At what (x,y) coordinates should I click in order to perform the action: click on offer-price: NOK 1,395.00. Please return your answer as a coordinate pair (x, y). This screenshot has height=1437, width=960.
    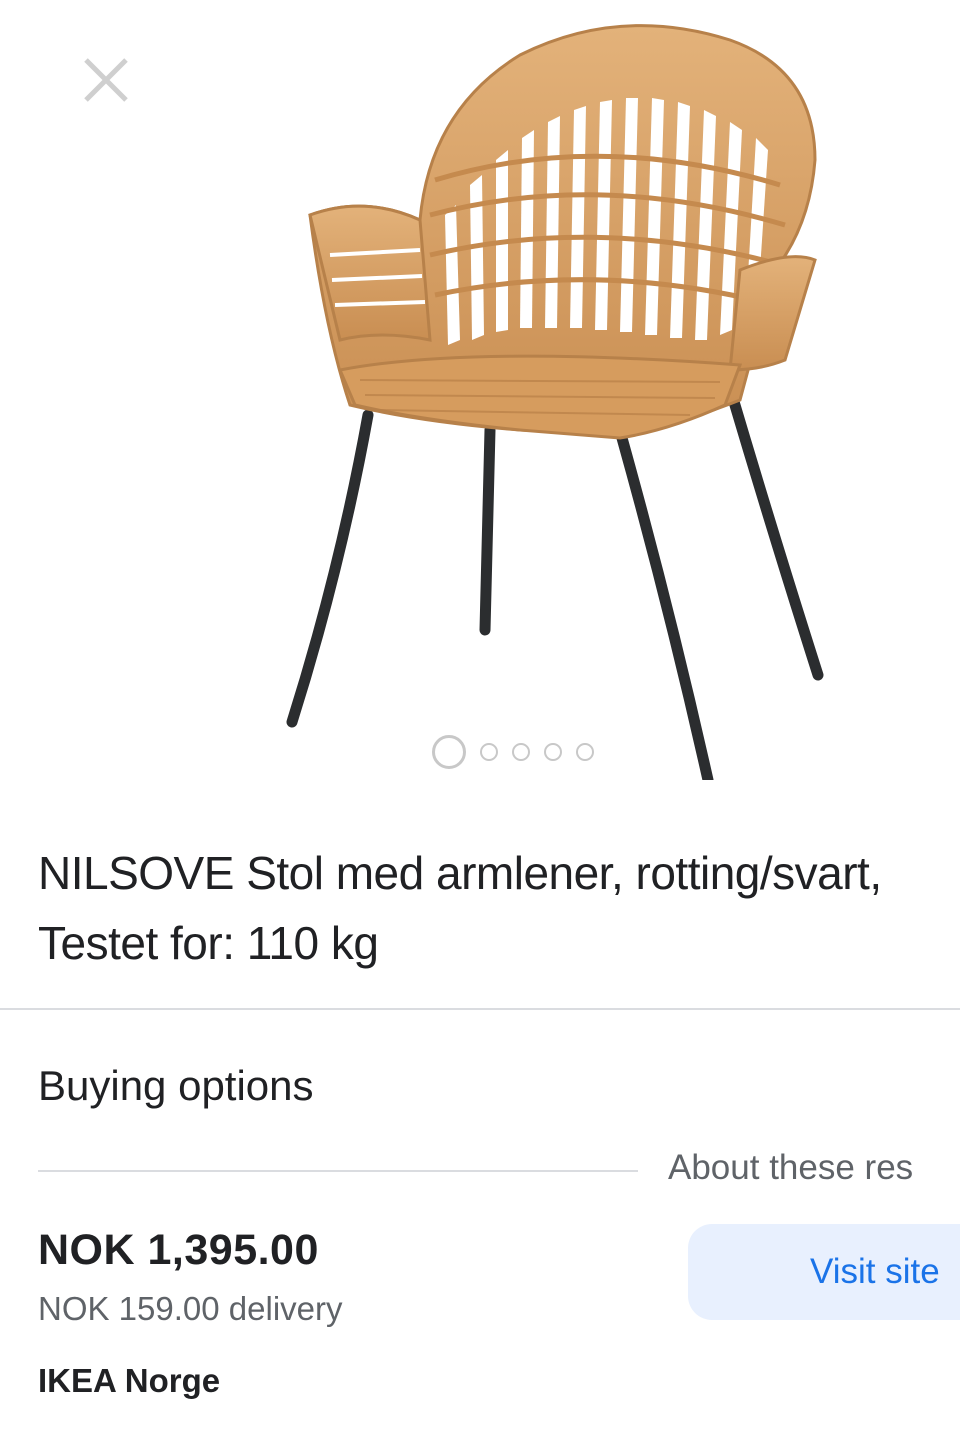
    Looking at the image, I should click on (178, 1250).